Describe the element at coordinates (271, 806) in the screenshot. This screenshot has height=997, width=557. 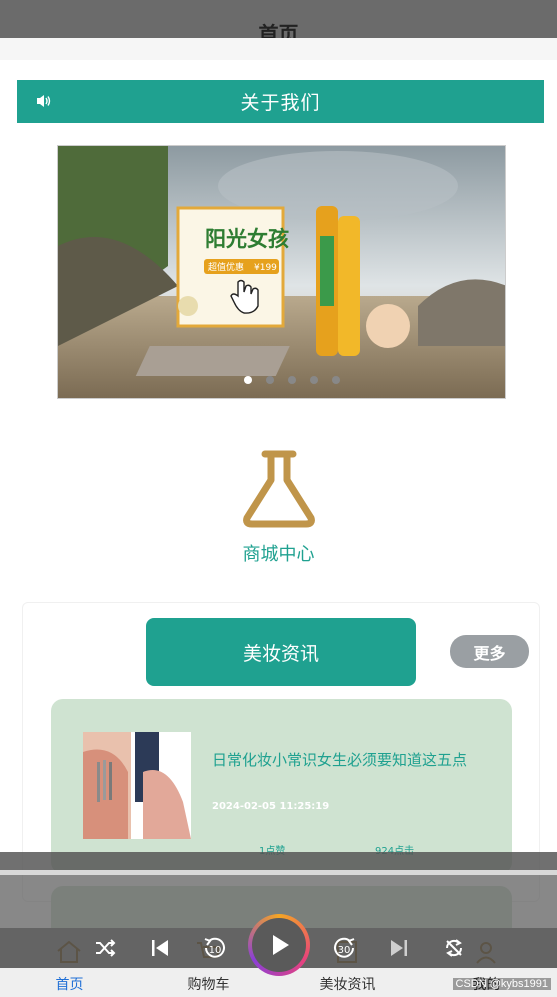
I see `news-item-date: 2024-02-05 11:25:19` at that location.